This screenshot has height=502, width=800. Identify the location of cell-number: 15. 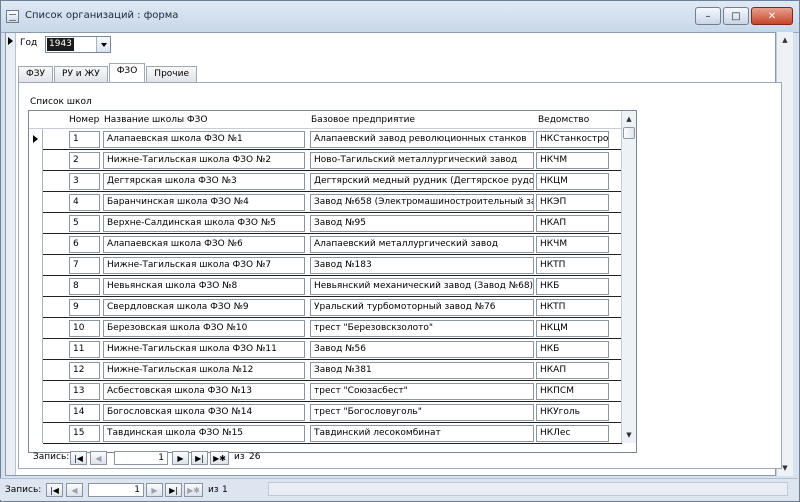
(84, 433).